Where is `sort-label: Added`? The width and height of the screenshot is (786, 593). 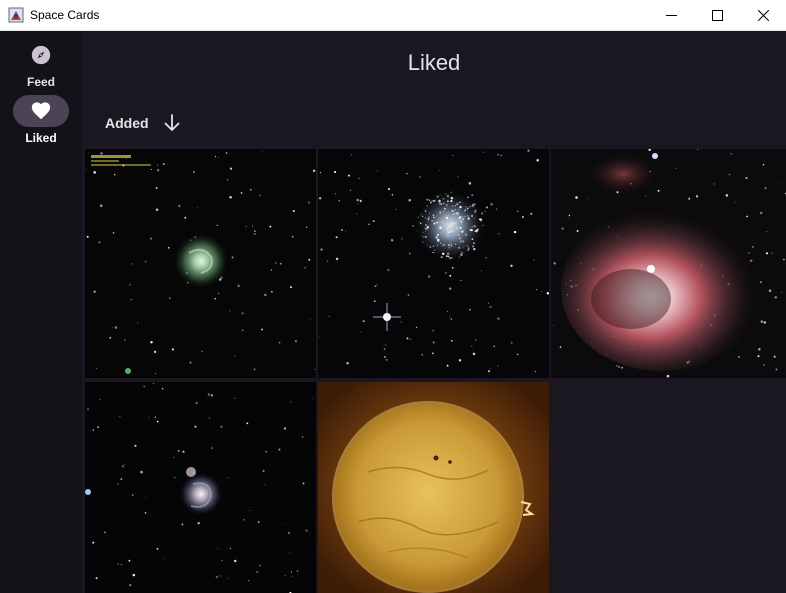
sort-label: Added is located at coordinates (127, 123).